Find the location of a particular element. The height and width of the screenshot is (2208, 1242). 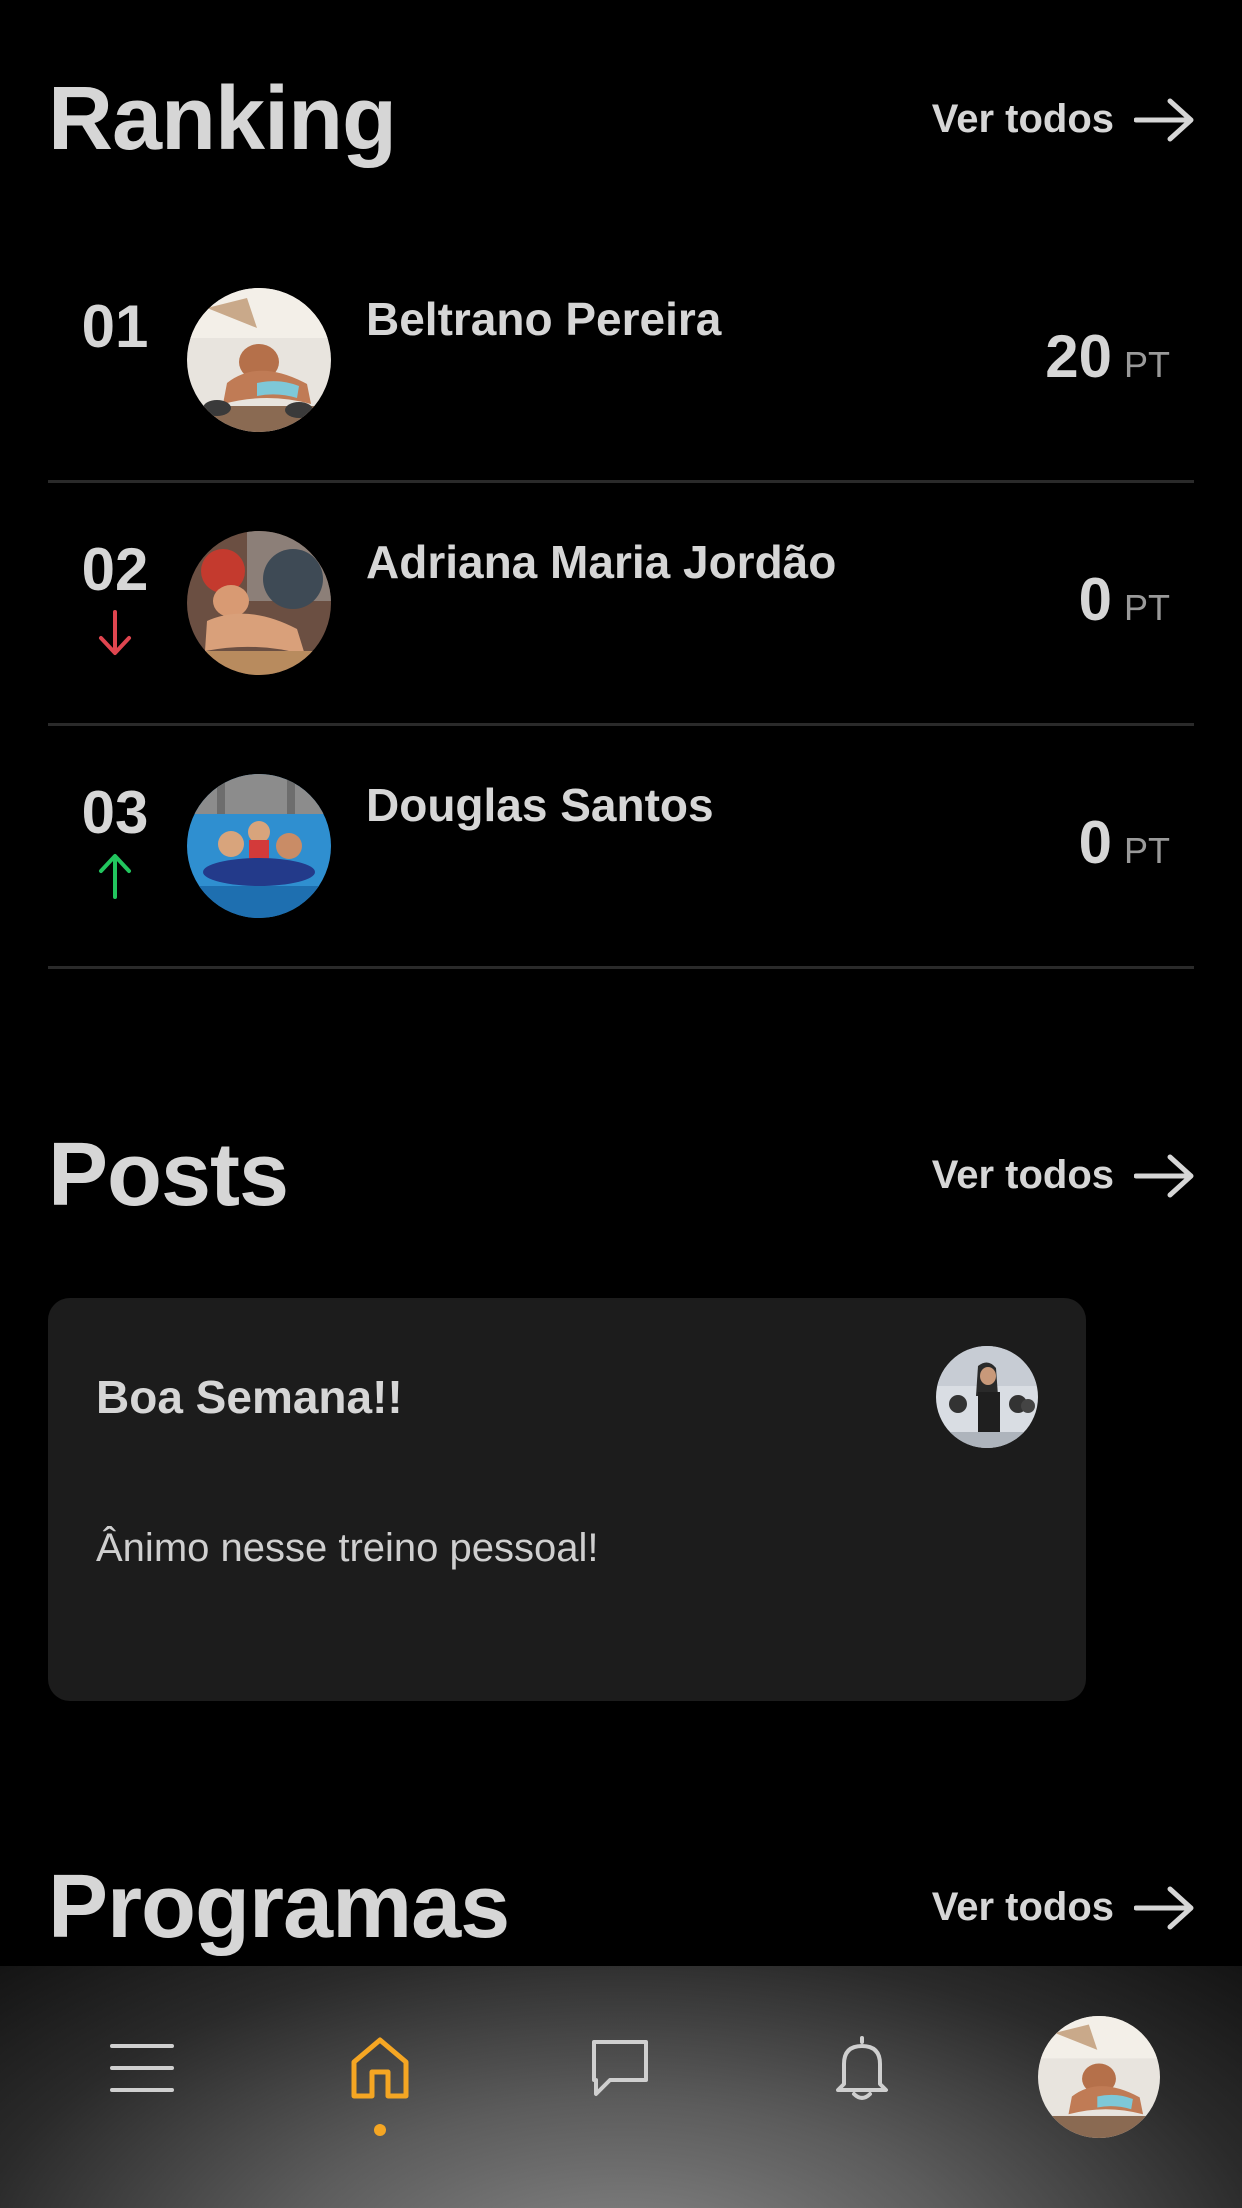

bell-icon is located at coordinates (862, 2068).